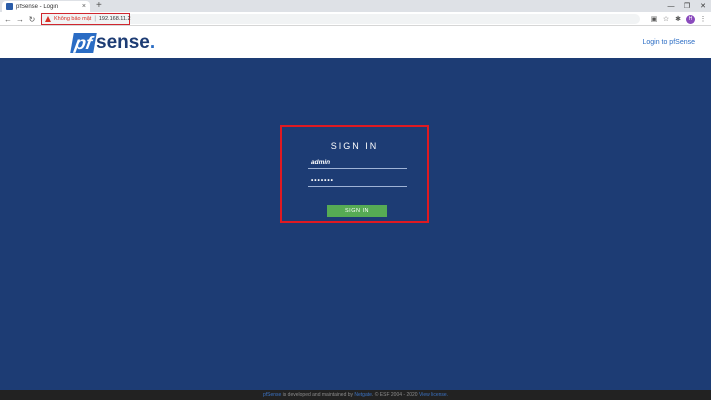 Image resolution: width=711 pixels, height=400 pixels. I want to click on password-input, so click(357, 181).